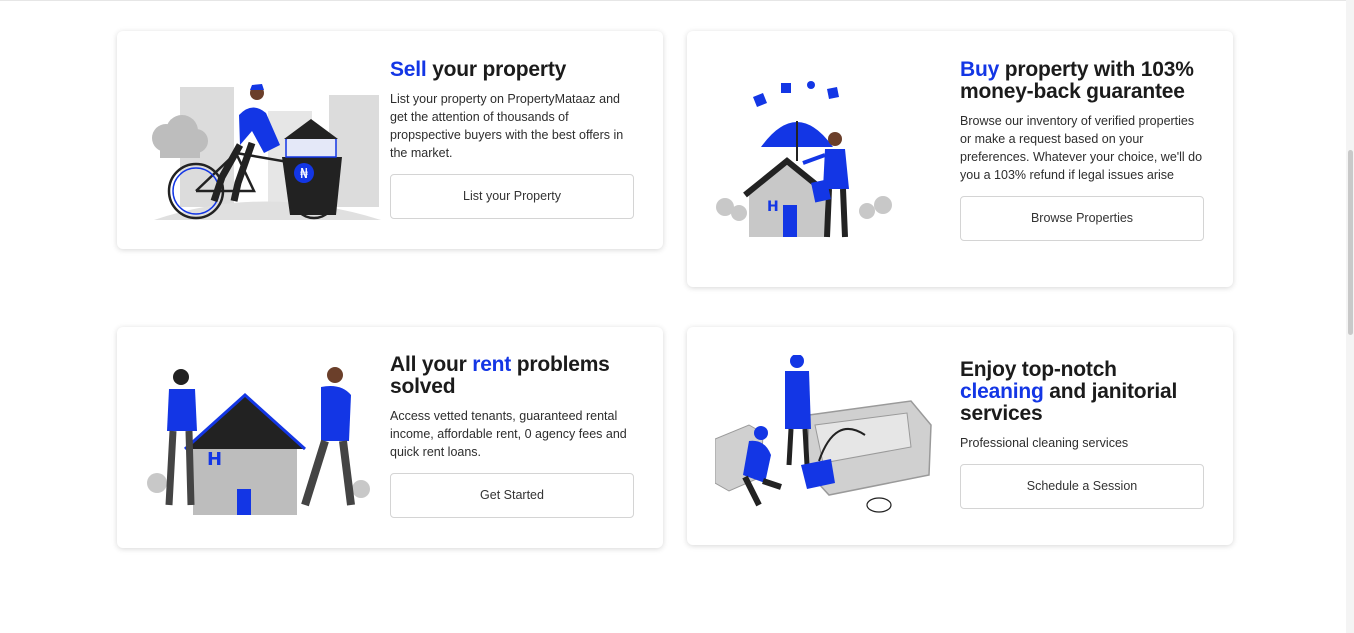  What do you see at coordinates (804, 159) in the screenshot?
I see `buy-property-illustration: H` at bounding box center [804, 159].